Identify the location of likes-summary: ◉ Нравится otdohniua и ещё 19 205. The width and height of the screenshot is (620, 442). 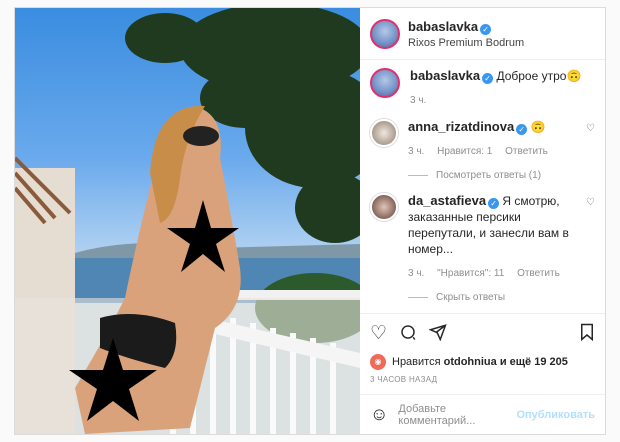
(482, 362).